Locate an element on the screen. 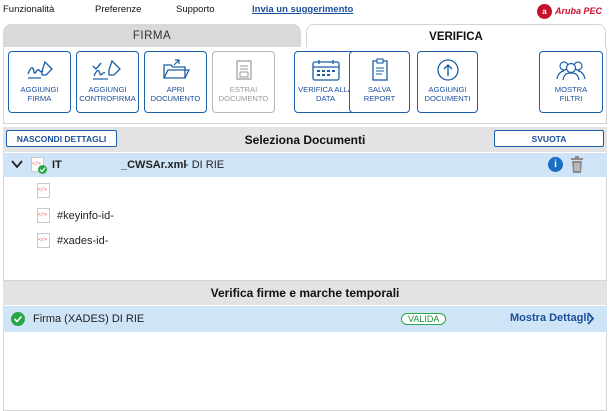  verification-title: Verifica firme e marche temporali is located at coordinates (305, 293).